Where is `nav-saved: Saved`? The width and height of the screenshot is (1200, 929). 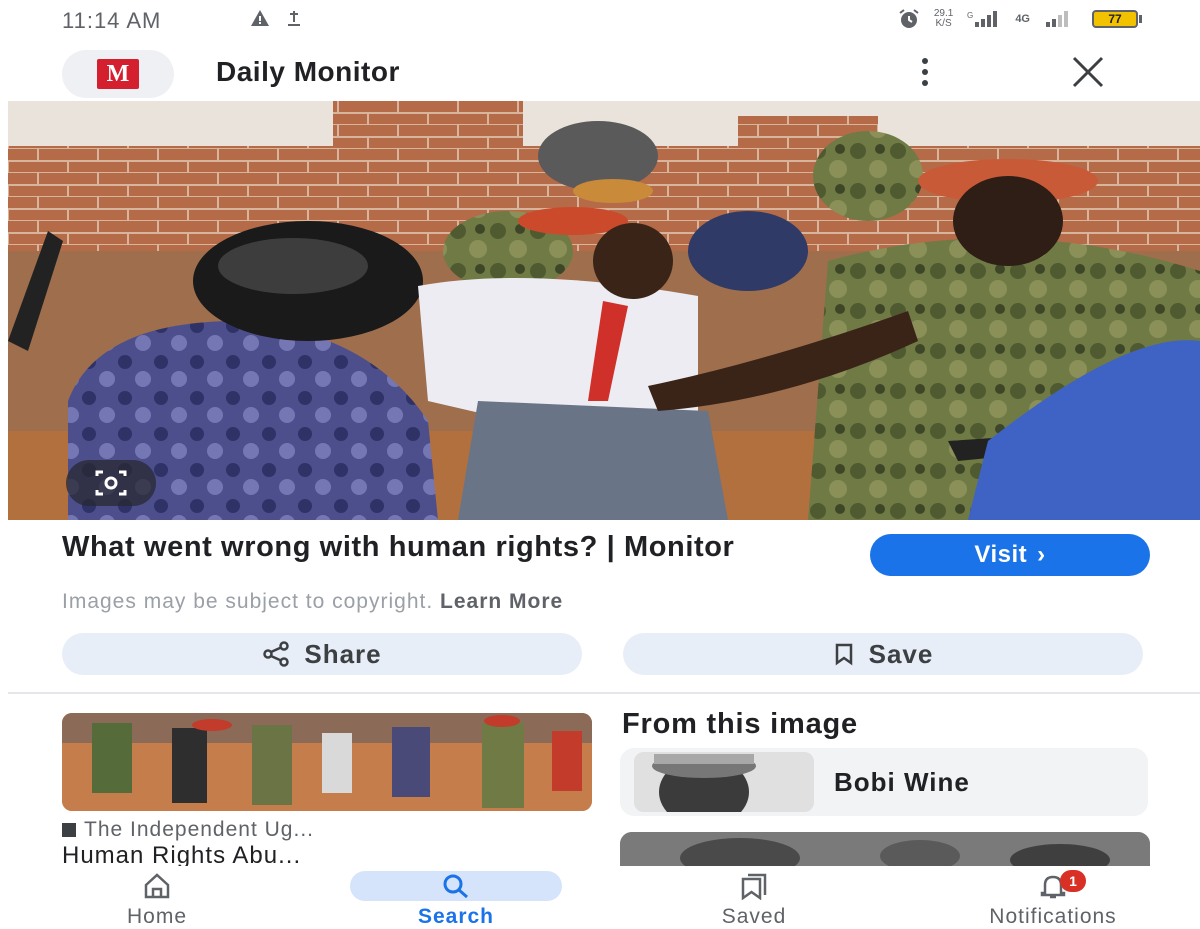 nav-saved: Saved is located at coordinates (754, 897).